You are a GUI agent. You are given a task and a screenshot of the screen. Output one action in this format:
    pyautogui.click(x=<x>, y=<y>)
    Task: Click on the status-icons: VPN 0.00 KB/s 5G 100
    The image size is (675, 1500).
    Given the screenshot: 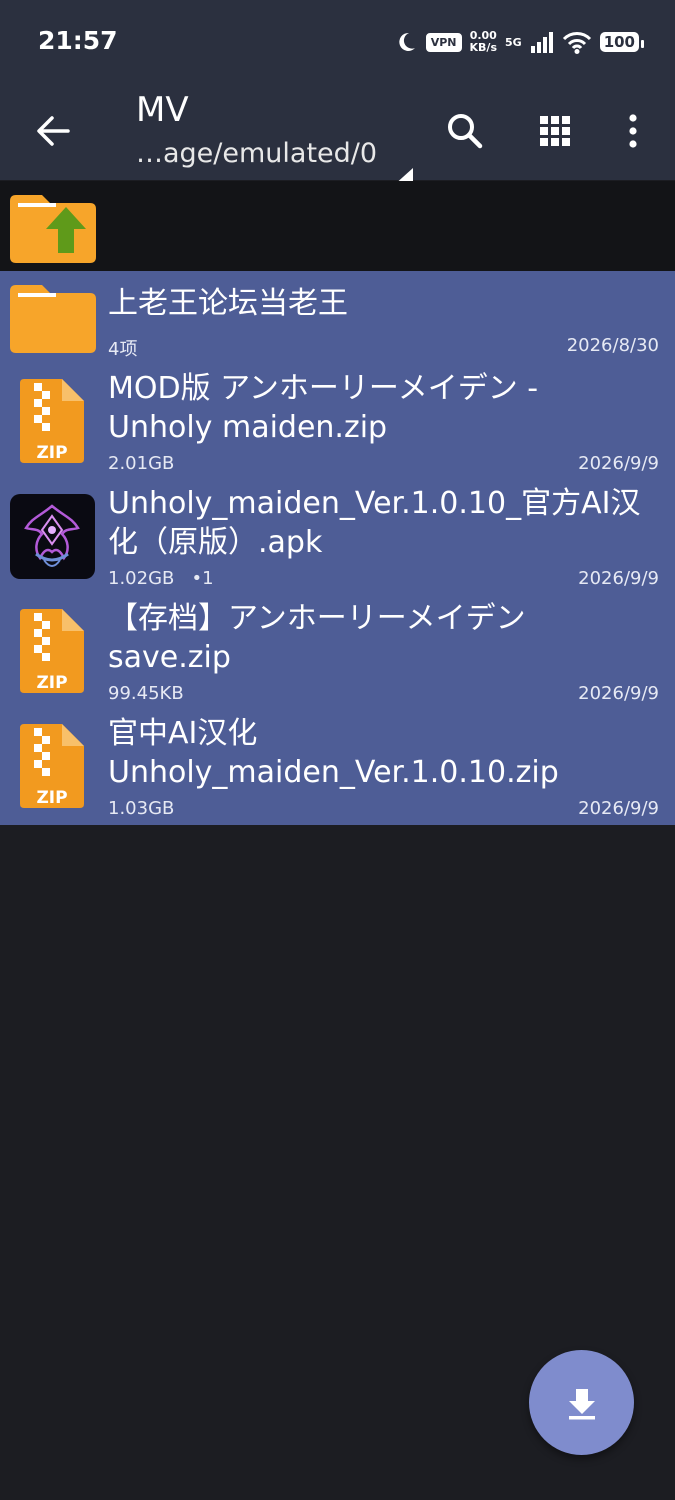 What is the action you would take?
    pyautogui.click(x=519, y=42)
    